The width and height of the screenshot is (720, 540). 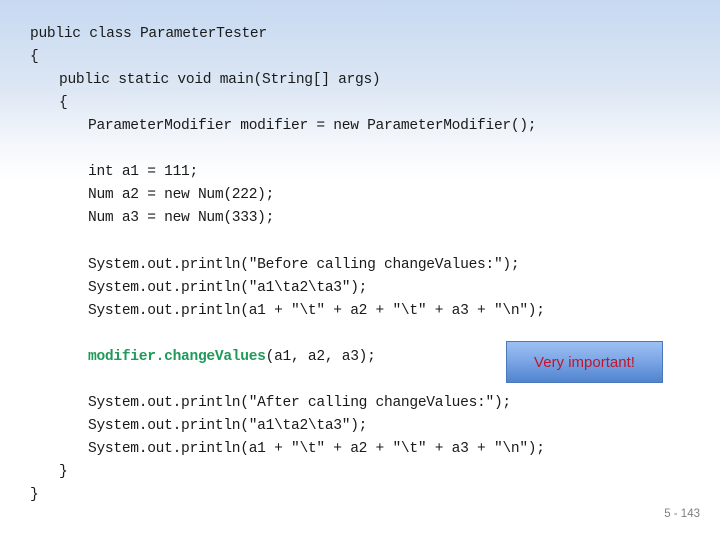 What do you see at coordinates (320, 357) in the screenshot?
I see `method-call-args: (a1, a2, a3);` at bounding box center [320, 357].